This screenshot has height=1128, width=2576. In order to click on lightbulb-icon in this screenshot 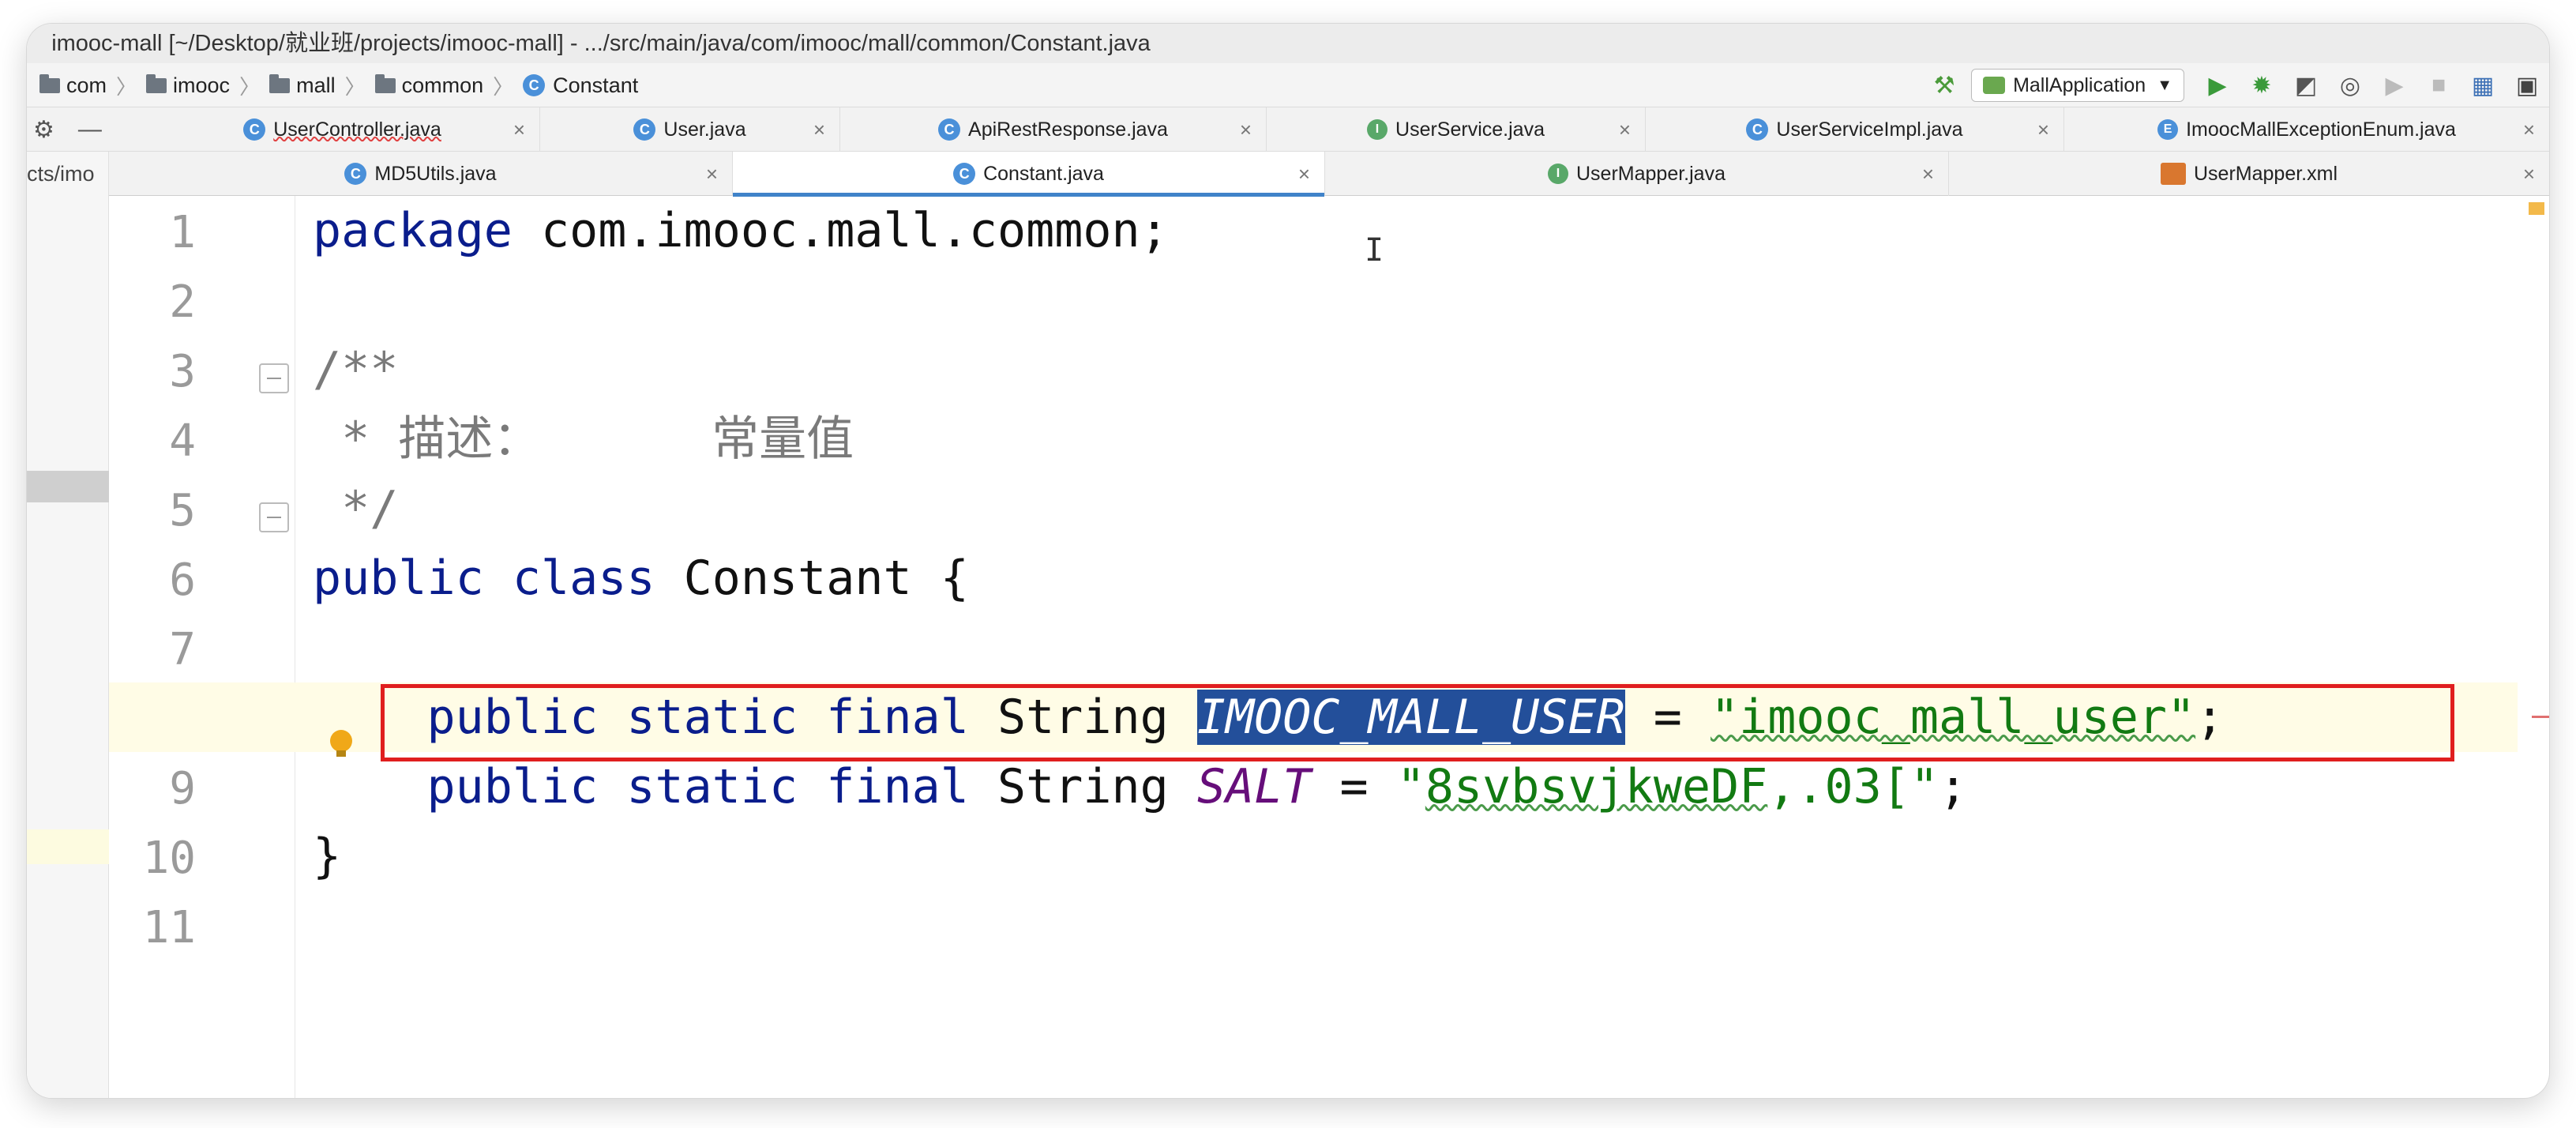, I will do `click(341, 743)`.